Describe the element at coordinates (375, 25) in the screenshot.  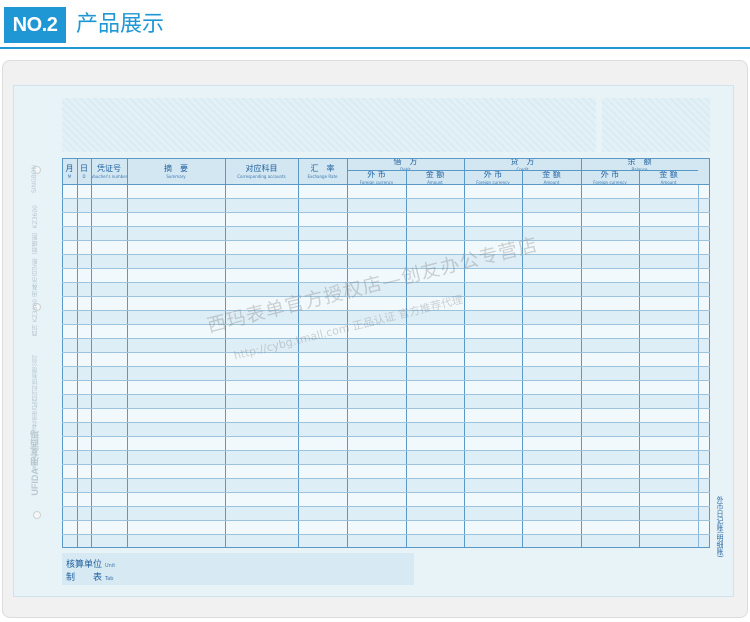
I see `page-header: NO.2 产品展示` at that location.